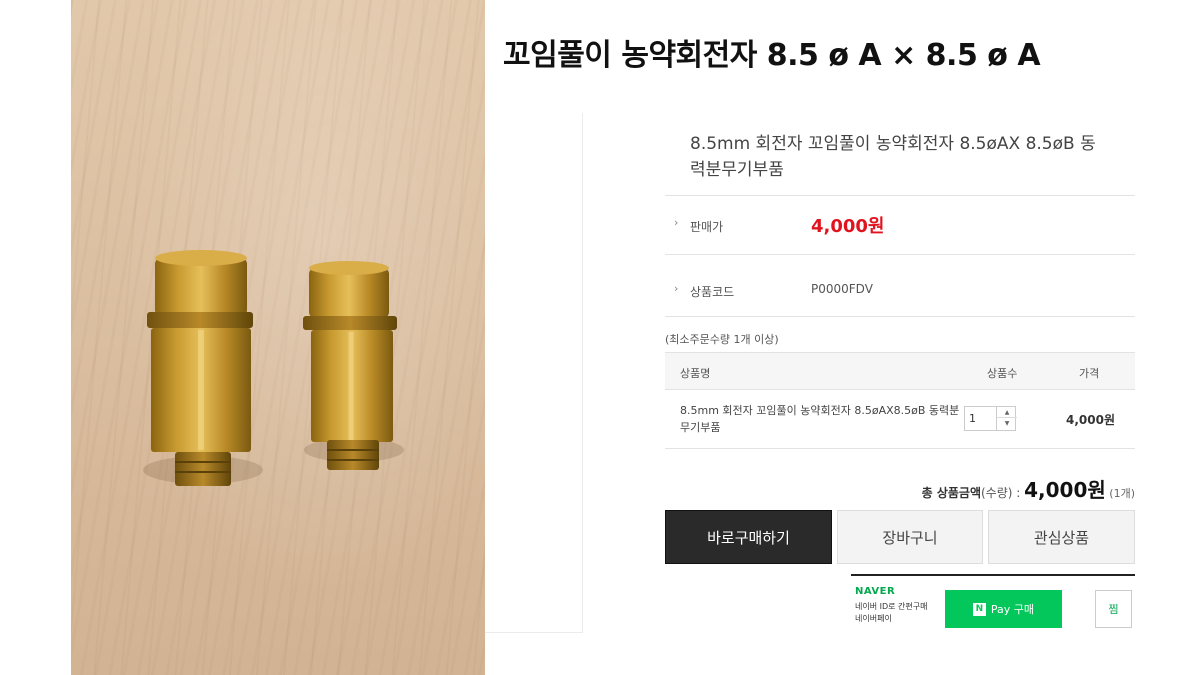 The width and height of the screenshot is (1200, 675). I want to click on header-price: 가격, so click(1089, 373).